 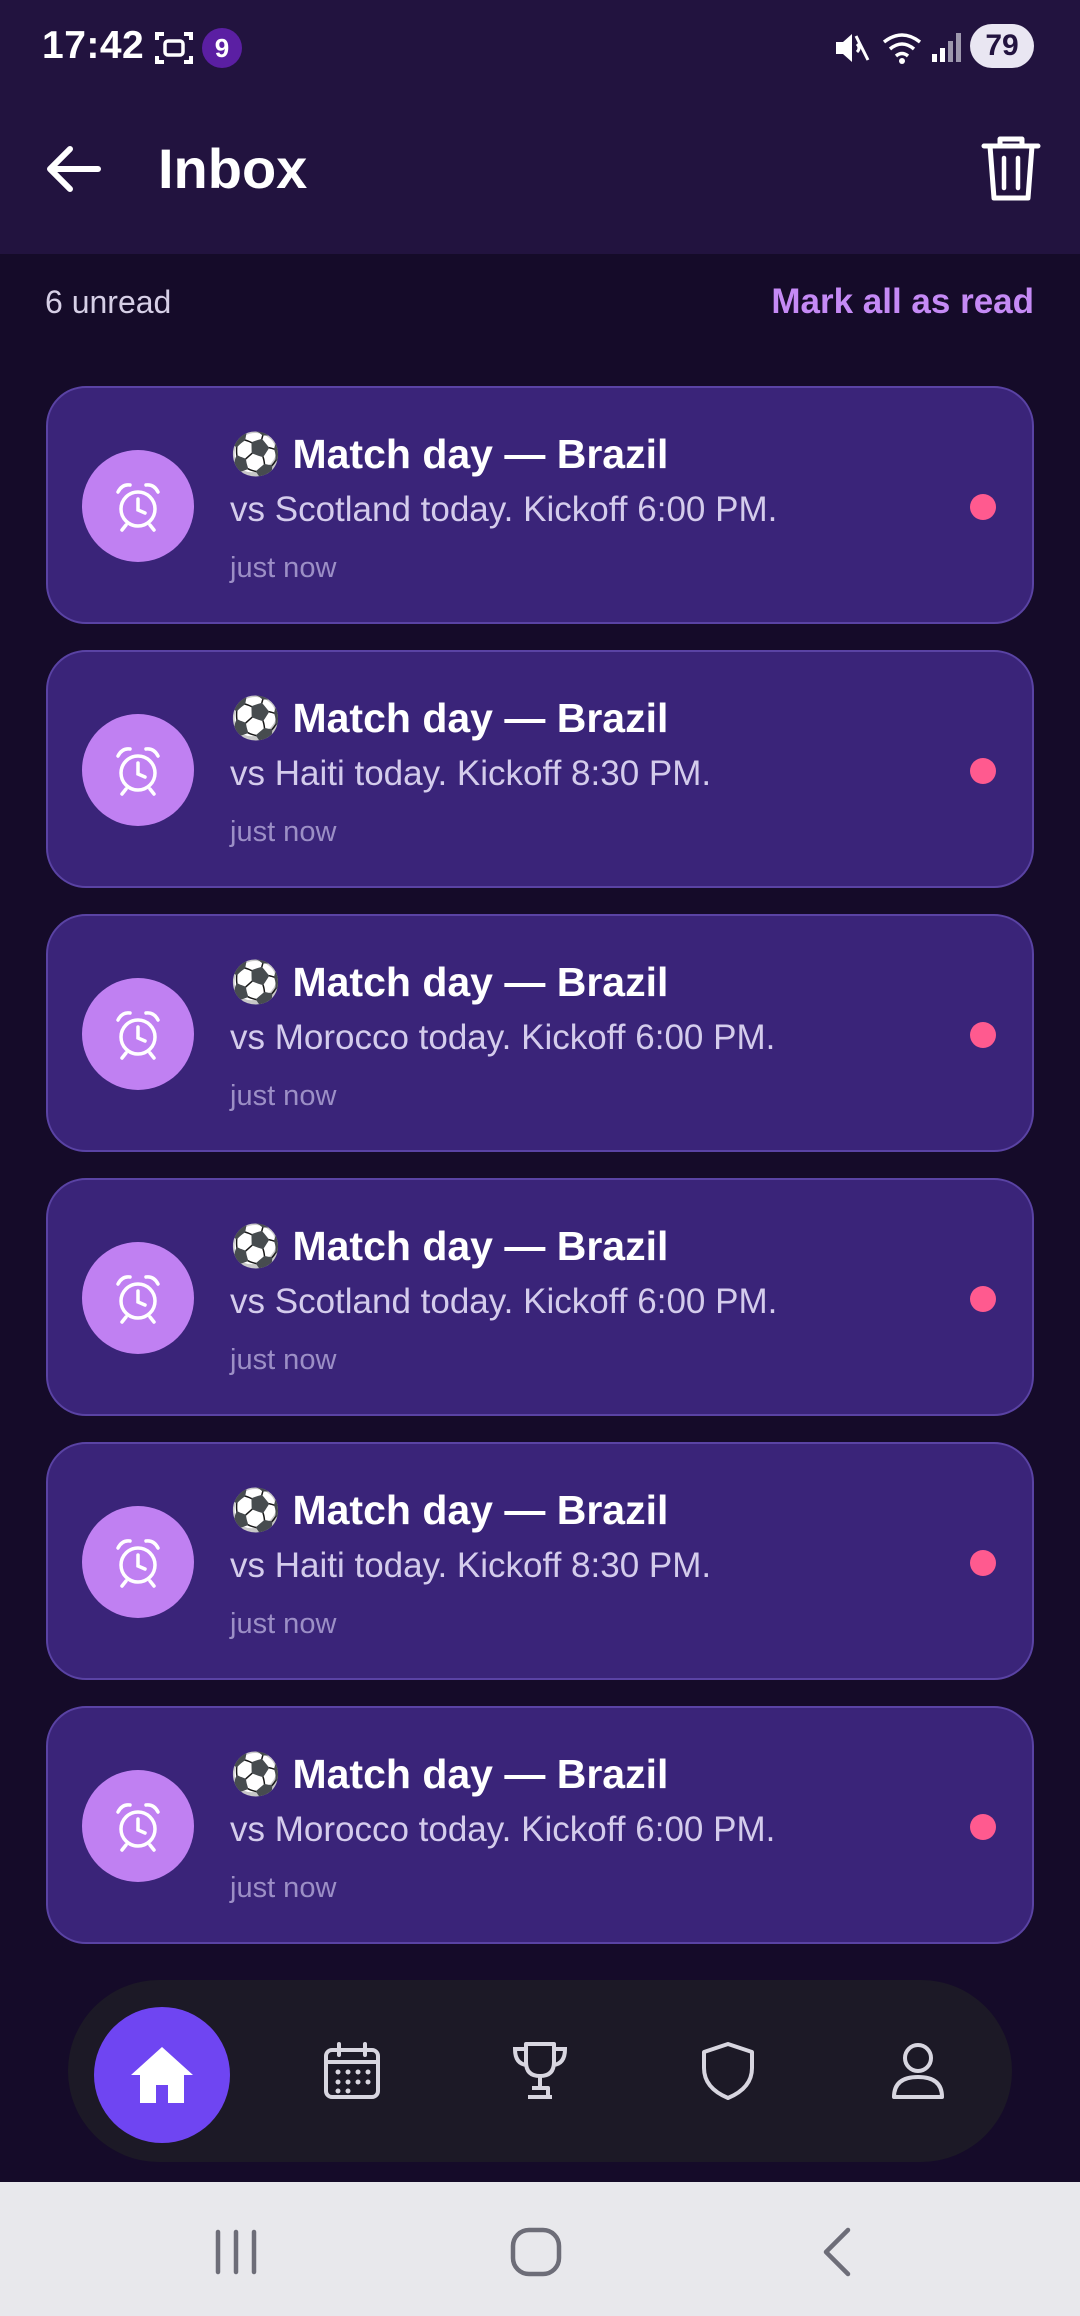 I want to click on muted-icon, so click(x=853, y=48).